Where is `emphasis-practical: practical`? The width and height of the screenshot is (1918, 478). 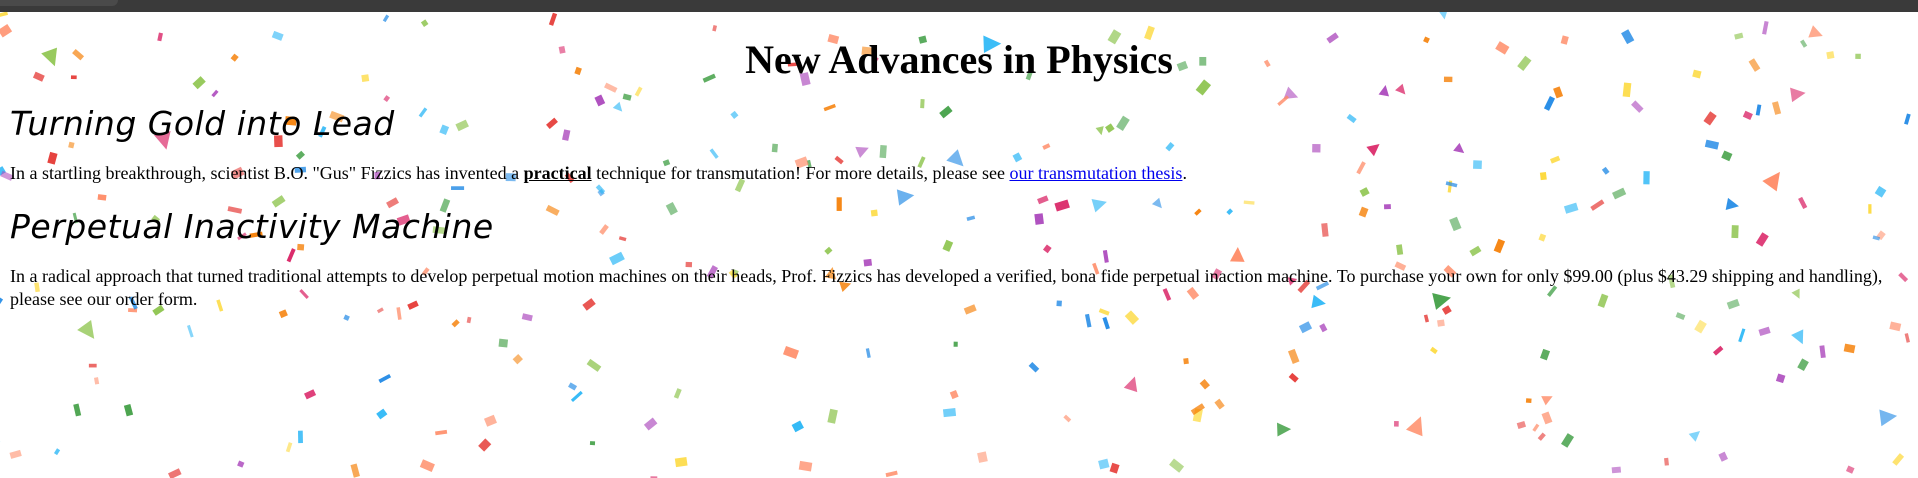 emphasis-practical: practical is located at coordinates (557, 173).